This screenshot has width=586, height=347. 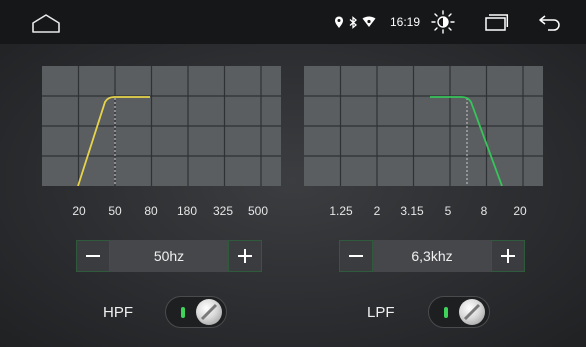 I want to click on hpf-grid, so click(x=161, y=126).